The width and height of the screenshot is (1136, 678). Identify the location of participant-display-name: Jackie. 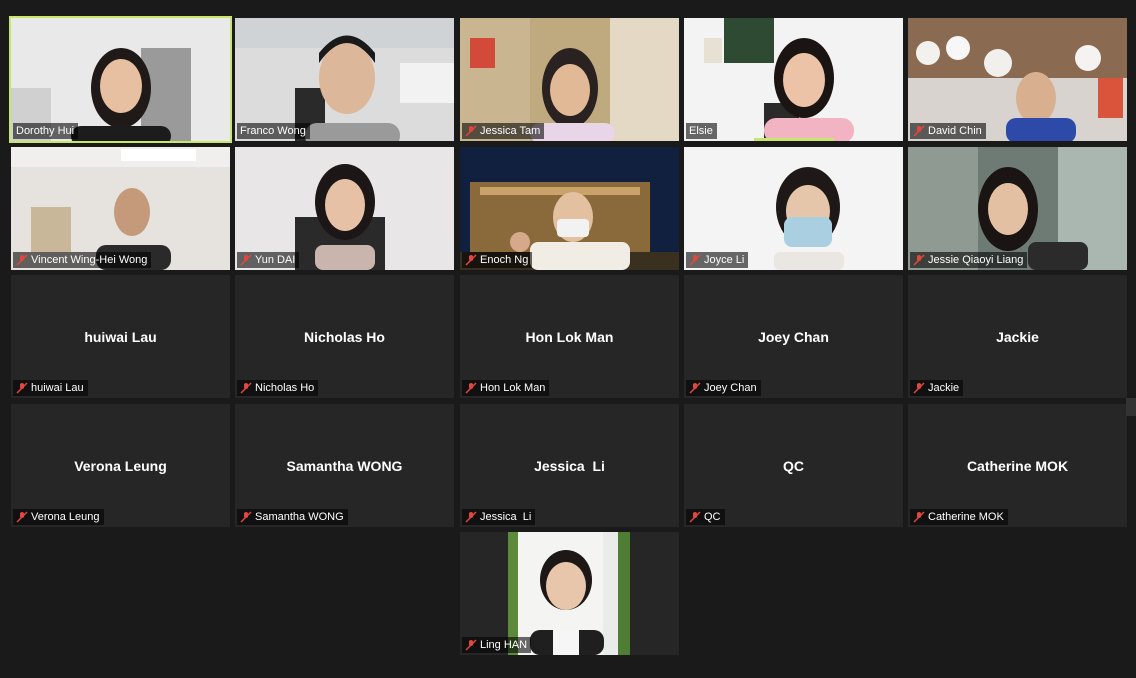
(1017, 336).